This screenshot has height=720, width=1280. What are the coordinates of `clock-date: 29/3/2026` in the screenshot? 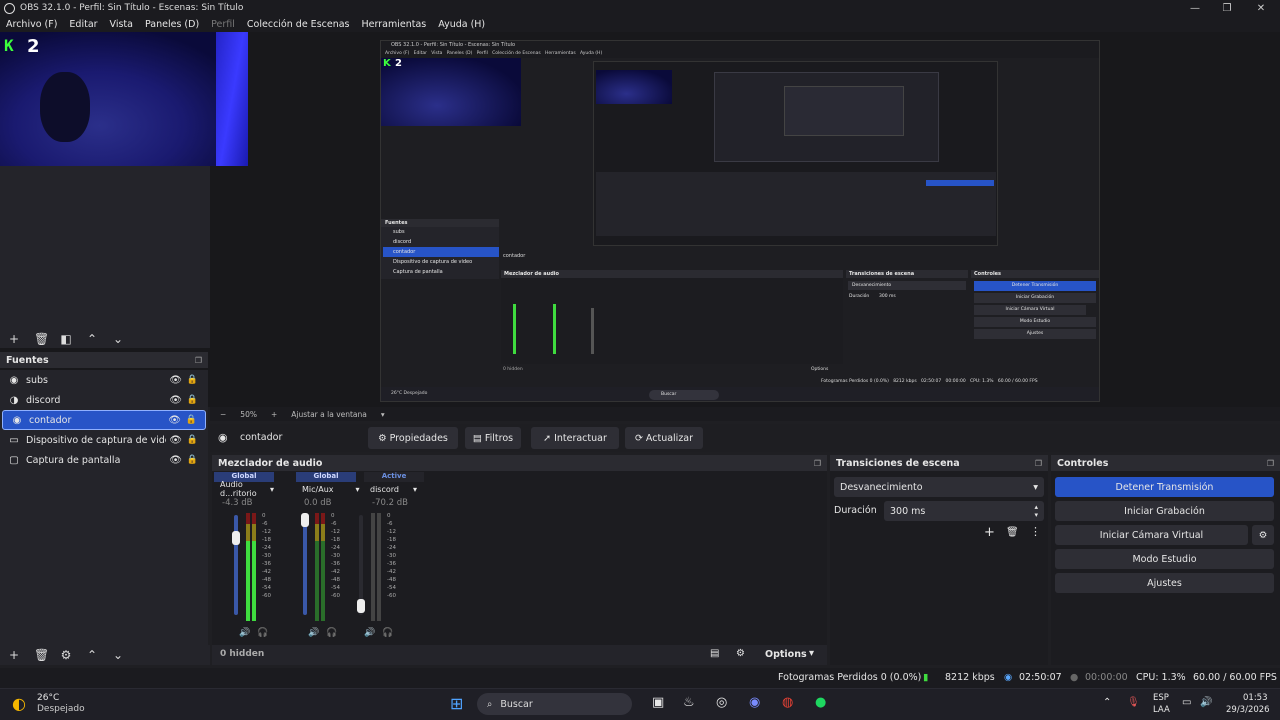 It's located at (1248, 710).